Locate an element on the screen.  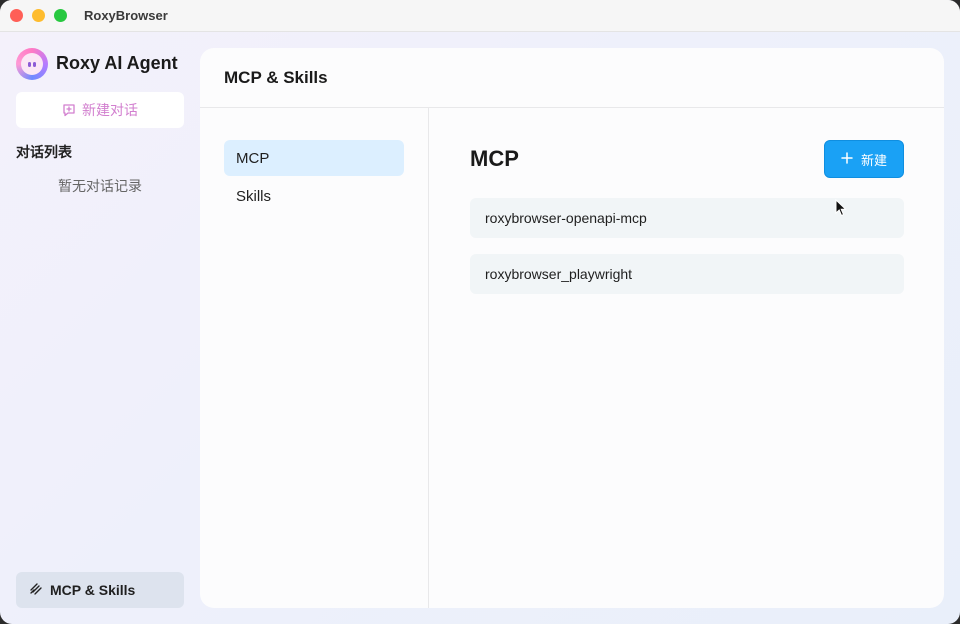
mcp-skills-nav-button: MCP & Skills is located at coordinates (100, 590).